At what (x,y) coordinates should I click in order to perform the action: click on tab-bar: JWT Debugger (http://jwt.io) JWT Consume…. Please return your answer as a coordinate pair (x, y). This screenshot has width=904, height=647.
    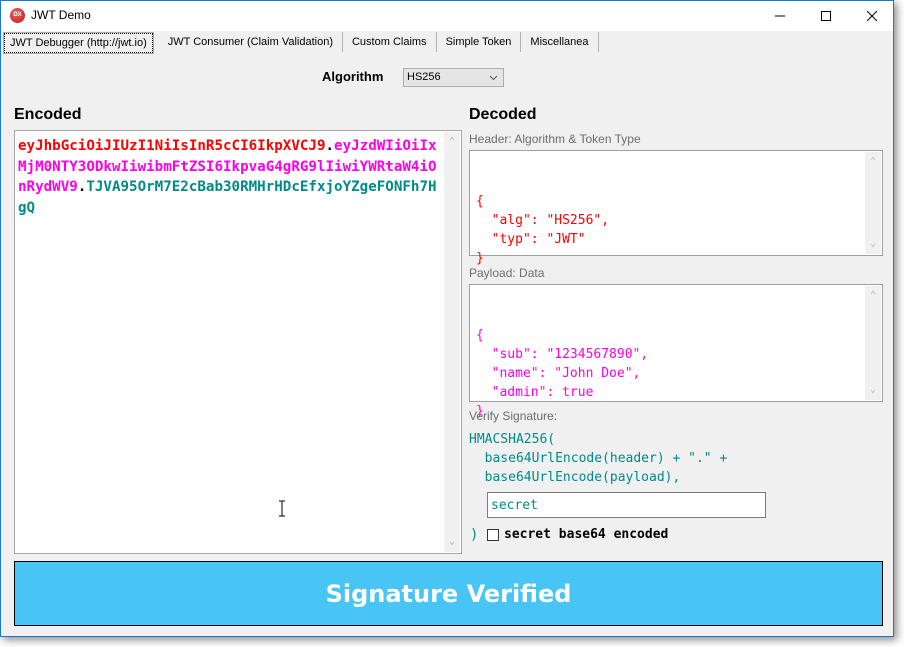
    Looking at the image, I should click on (301, 43).